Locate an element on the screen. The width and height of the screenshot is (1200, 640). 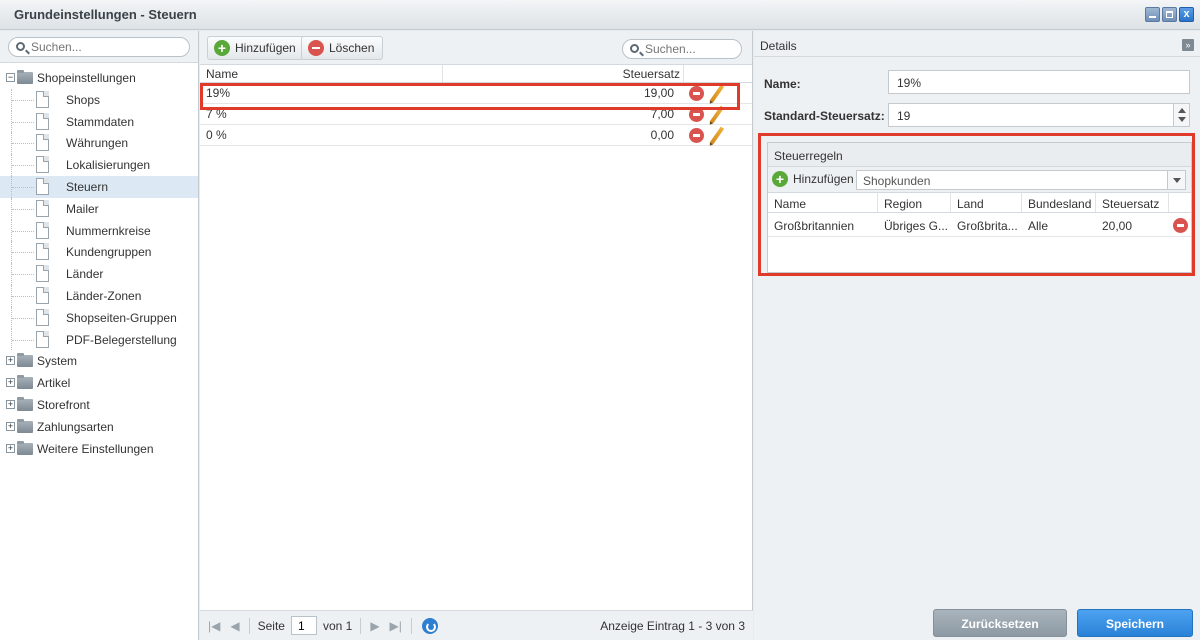
grid-body: 19% 19,00 7 % 7,00 0 % 0,00 is located at coordinates (476, 114).